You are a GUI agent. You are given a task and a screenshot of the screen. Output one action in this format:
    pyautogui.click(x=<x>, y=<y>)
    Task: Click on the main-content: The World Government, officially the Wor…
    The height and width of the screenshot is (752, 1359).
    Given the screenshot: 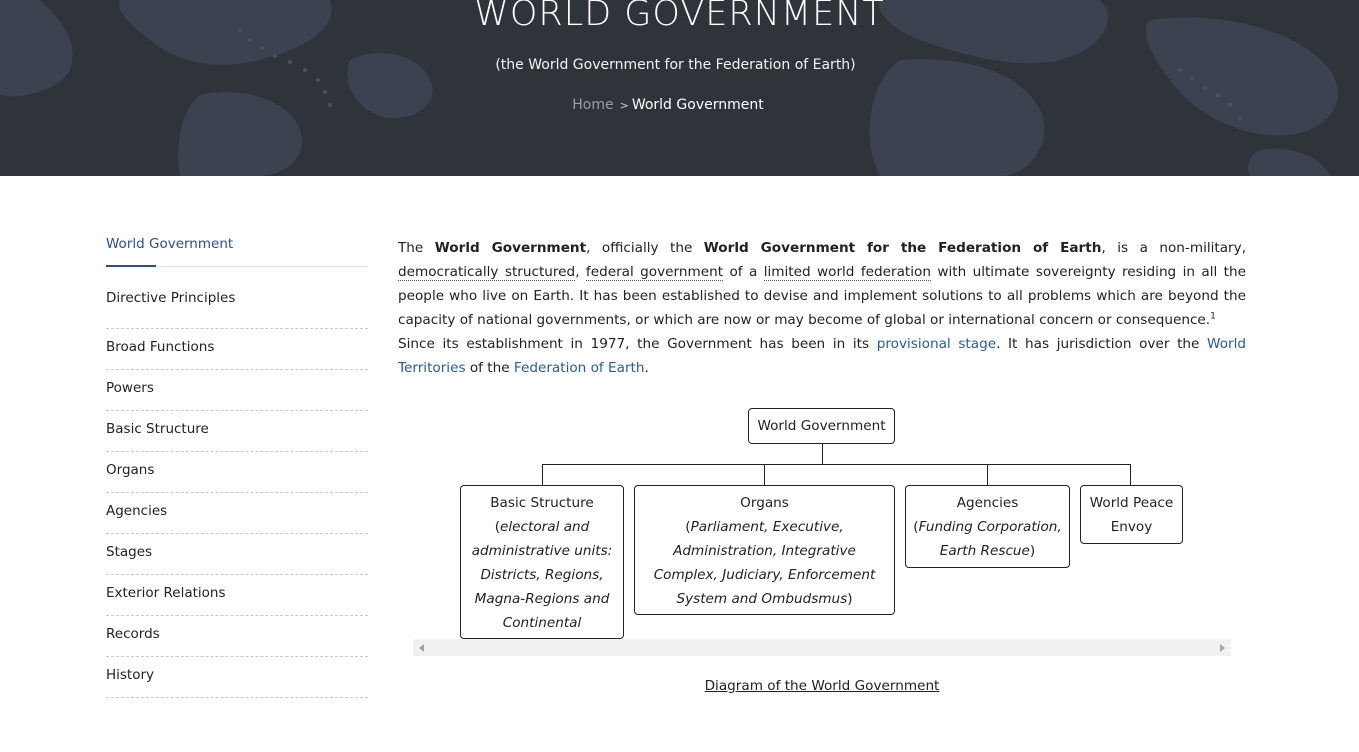 What is the action you would take?
    pyautogui.click(x=822, y=308)
    